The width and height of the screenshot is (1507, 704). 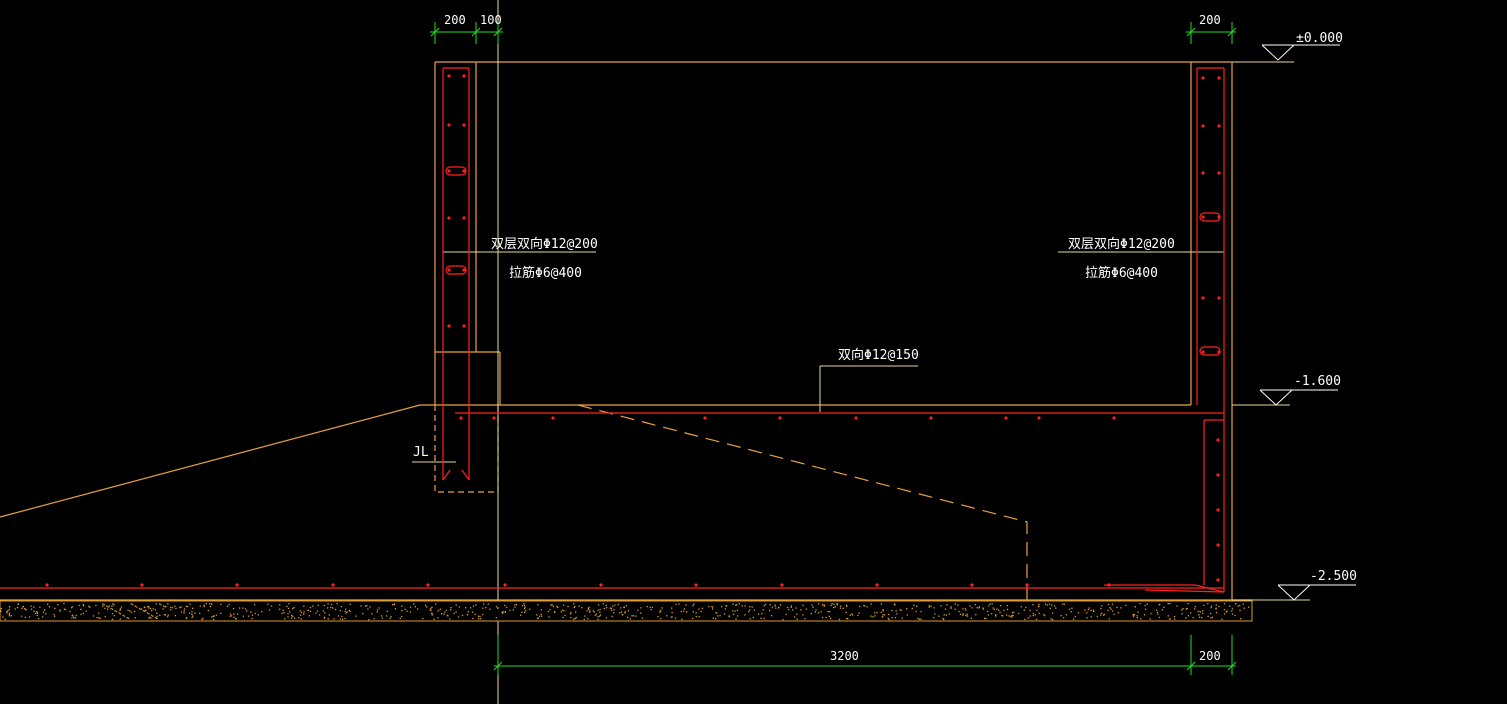 What do you see at coordinates (1210, 20) in the screenshot?
I see `dim-top-right: 200` at bounding box center [1210, 20].